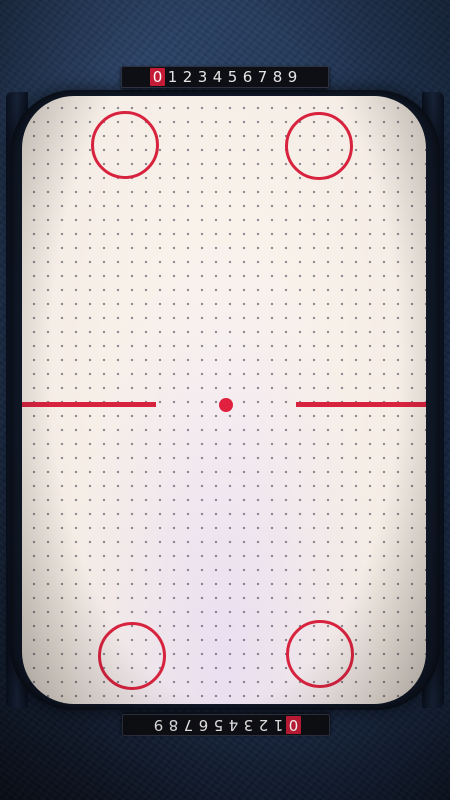 Image resolution: width=450 pixels, height=800 pixels. What do you see at coordinates (226, 405) in the screenshot?
I see `puck-center-dot` at bounding box center [226, 405].